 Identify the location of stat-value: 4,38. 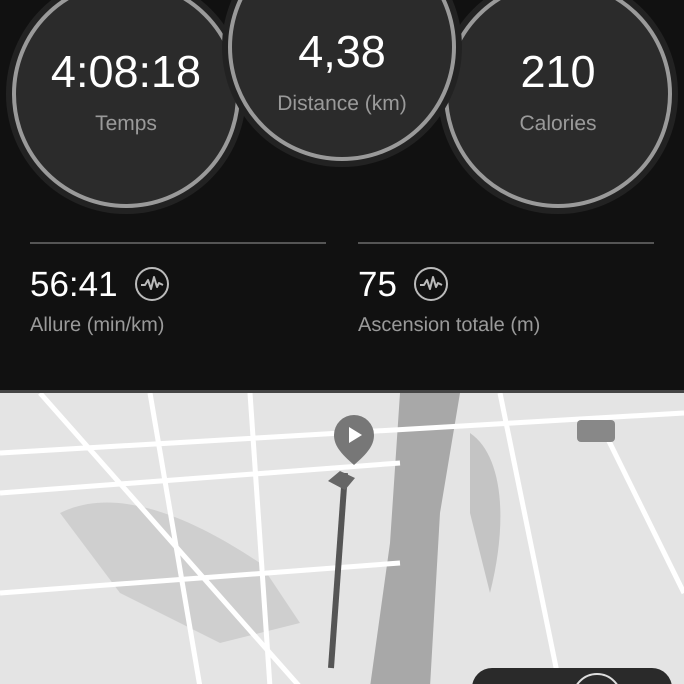
(342, 51).